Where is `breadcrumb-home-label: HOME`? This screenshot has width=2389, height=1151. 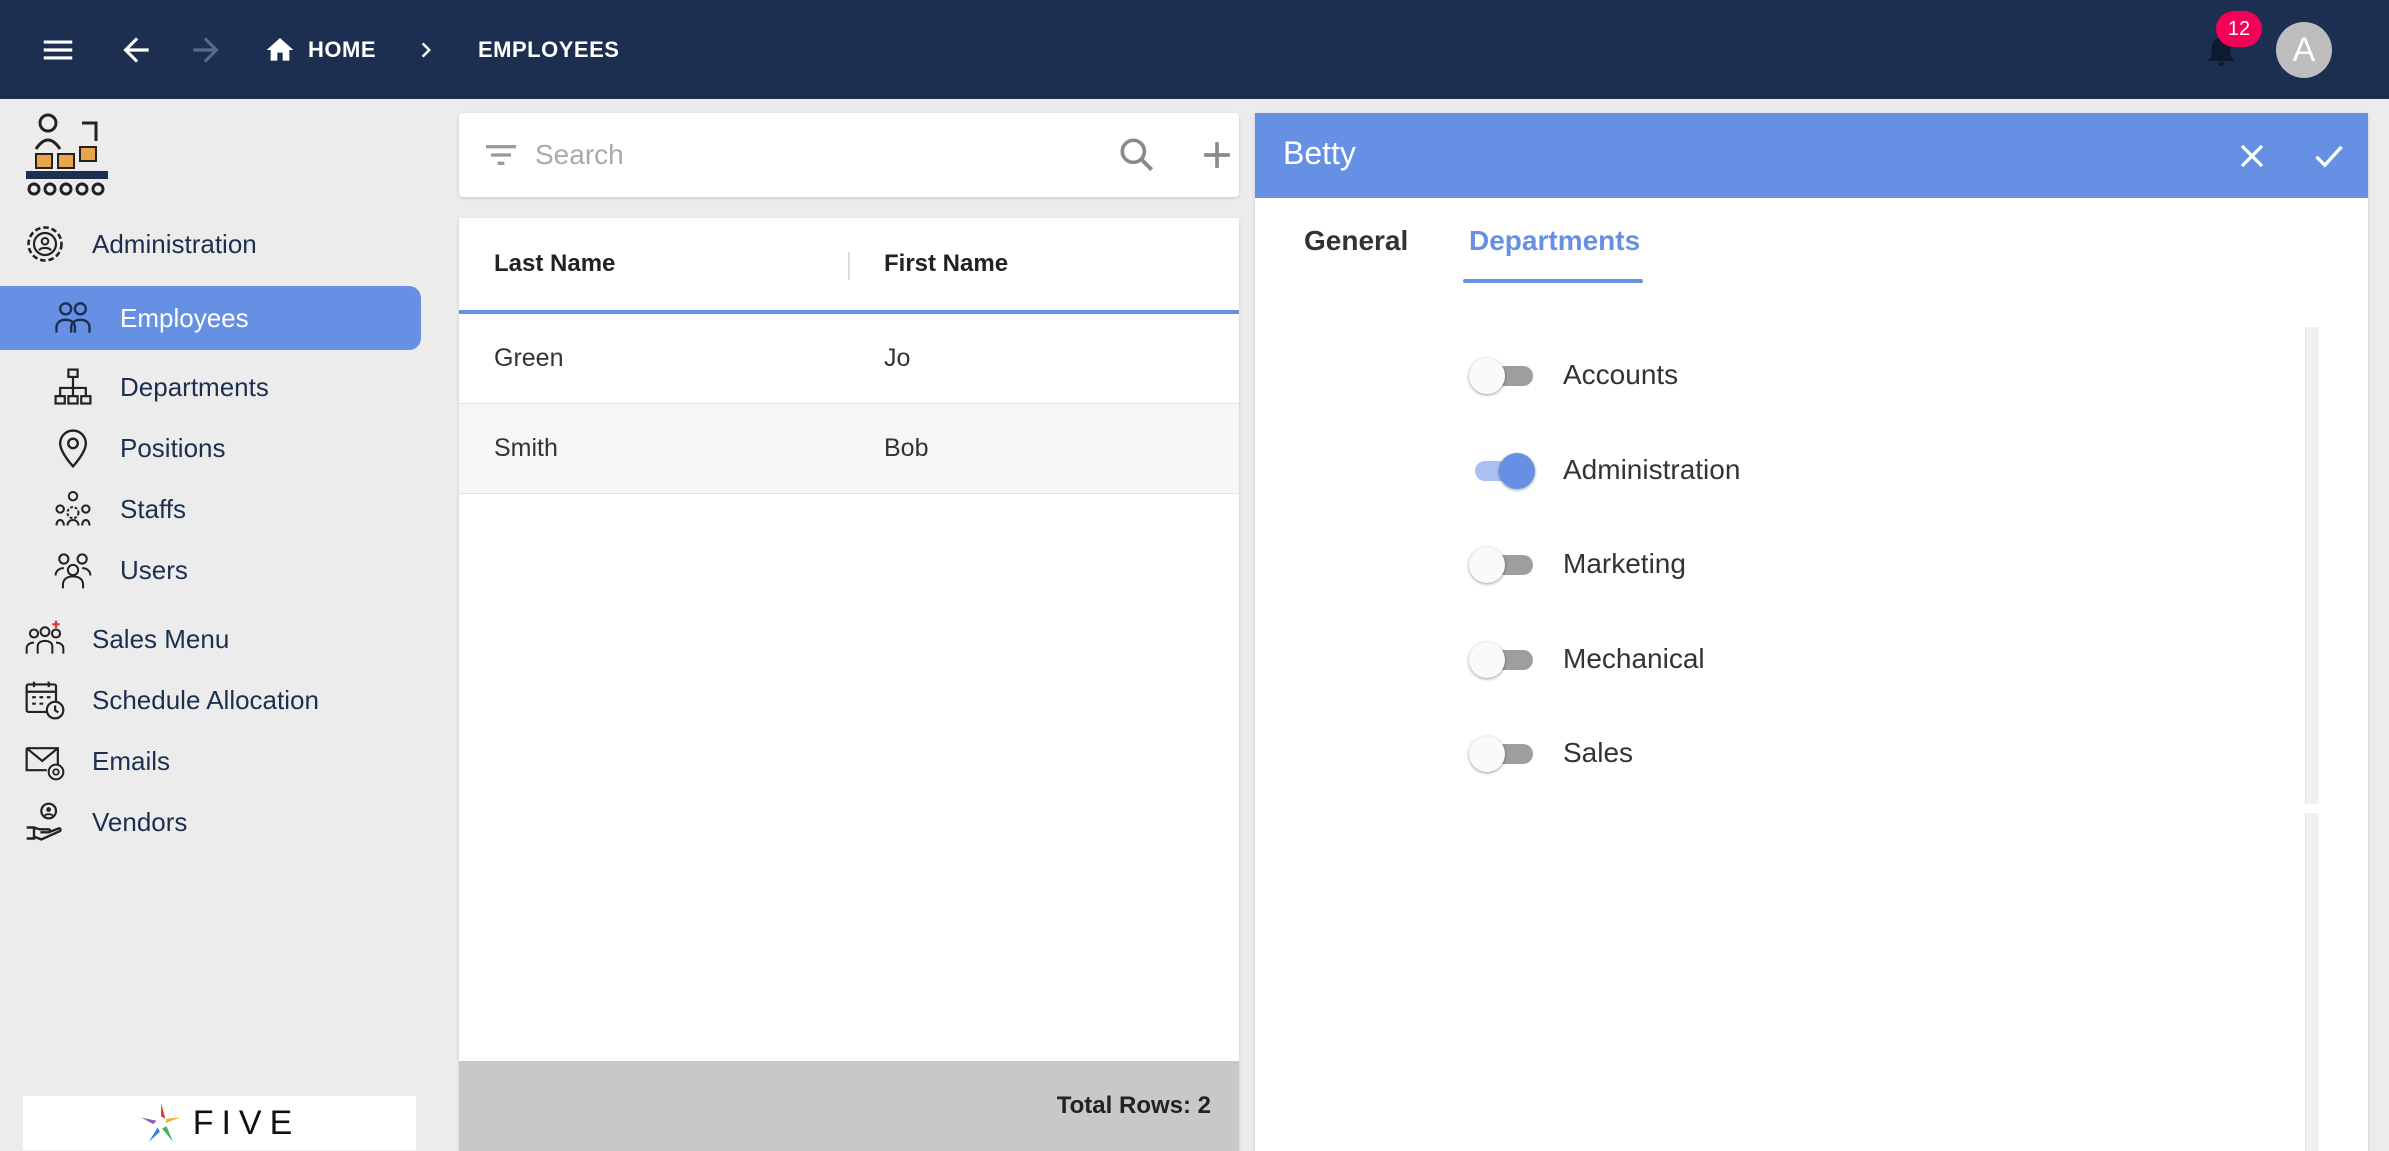
breadcrumb-home-label: HOME is located at coordinates (342, 49).